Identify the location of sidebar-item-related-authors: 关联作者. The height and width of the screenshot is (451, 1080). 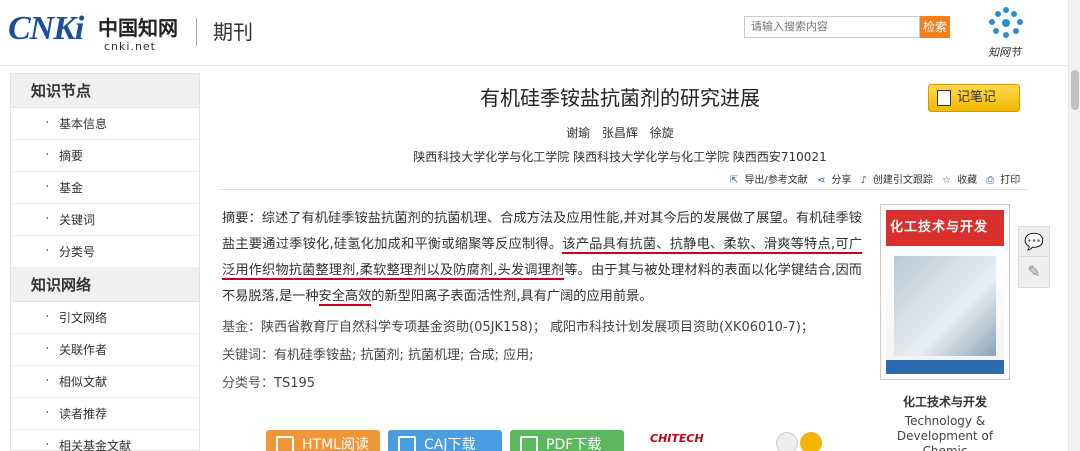
(105, 349).